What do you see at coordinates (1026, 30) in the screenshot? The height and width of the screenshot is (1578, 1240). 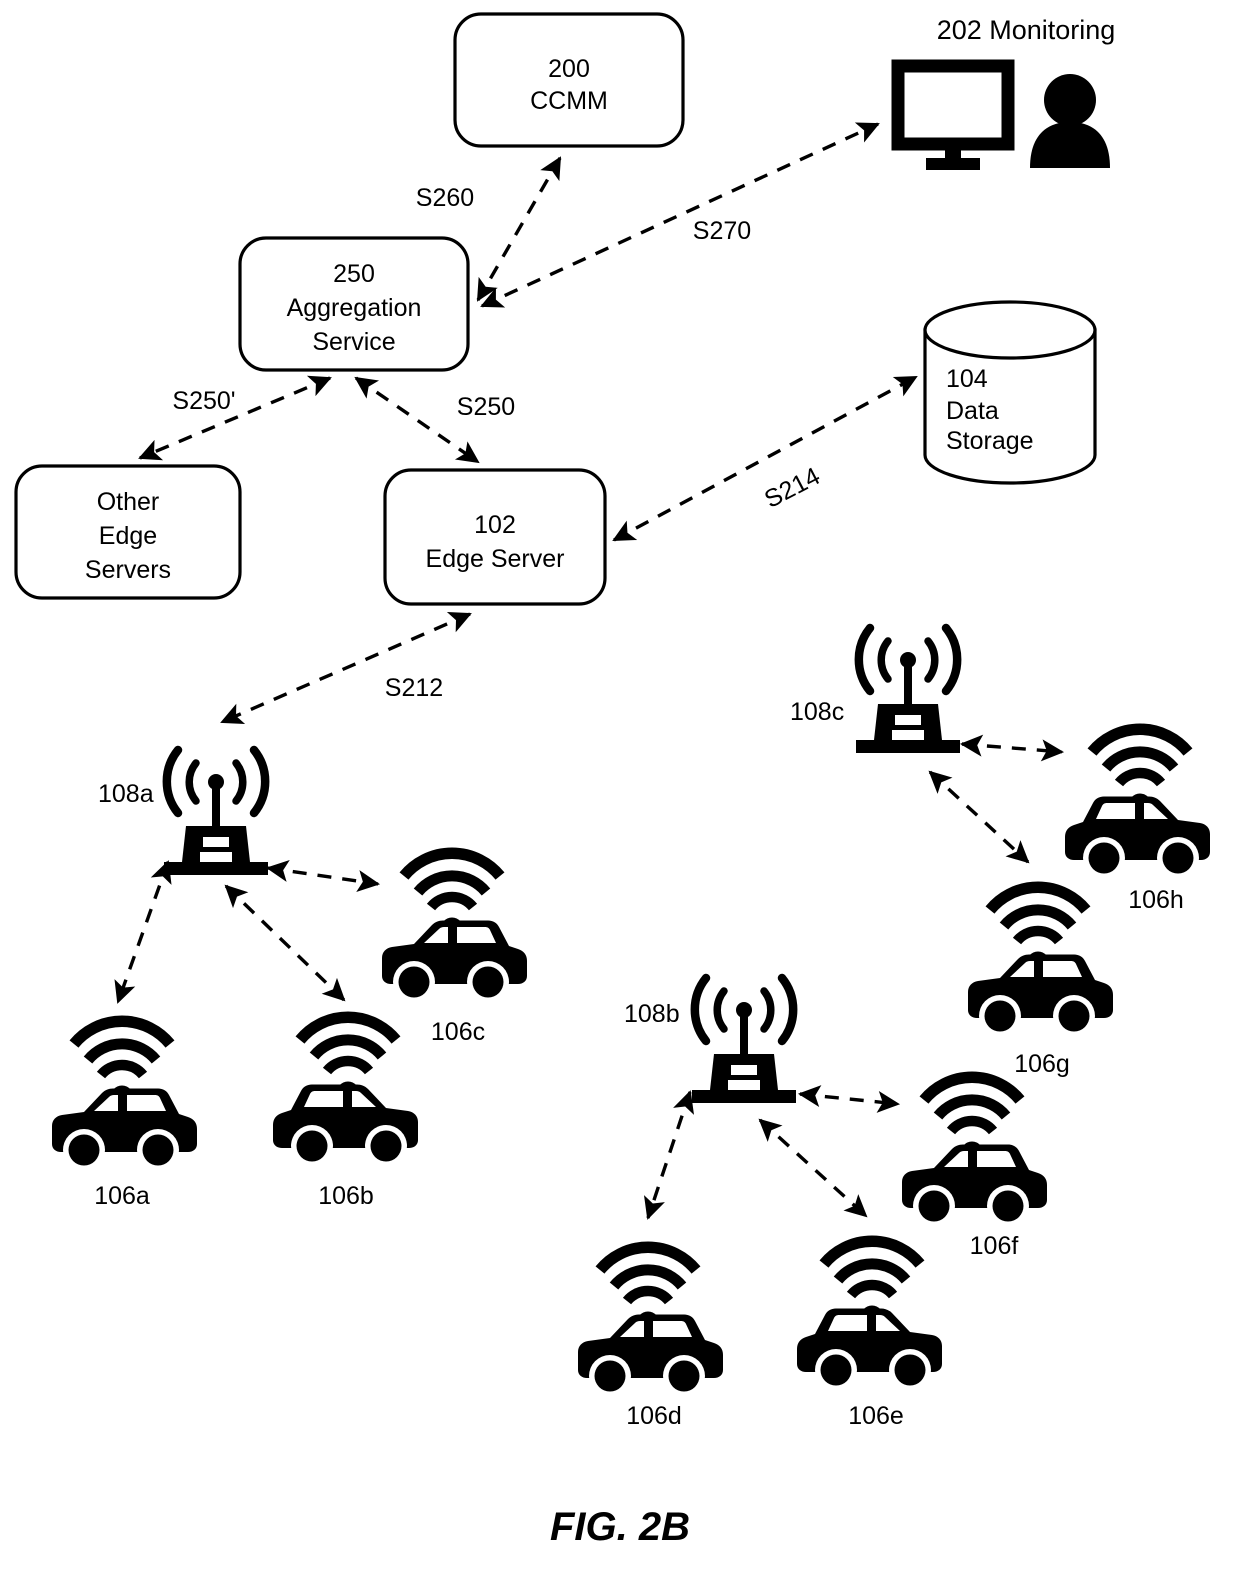 I see `monitoring-title: 202 Monitoring` at bounding box center [1026, 30].